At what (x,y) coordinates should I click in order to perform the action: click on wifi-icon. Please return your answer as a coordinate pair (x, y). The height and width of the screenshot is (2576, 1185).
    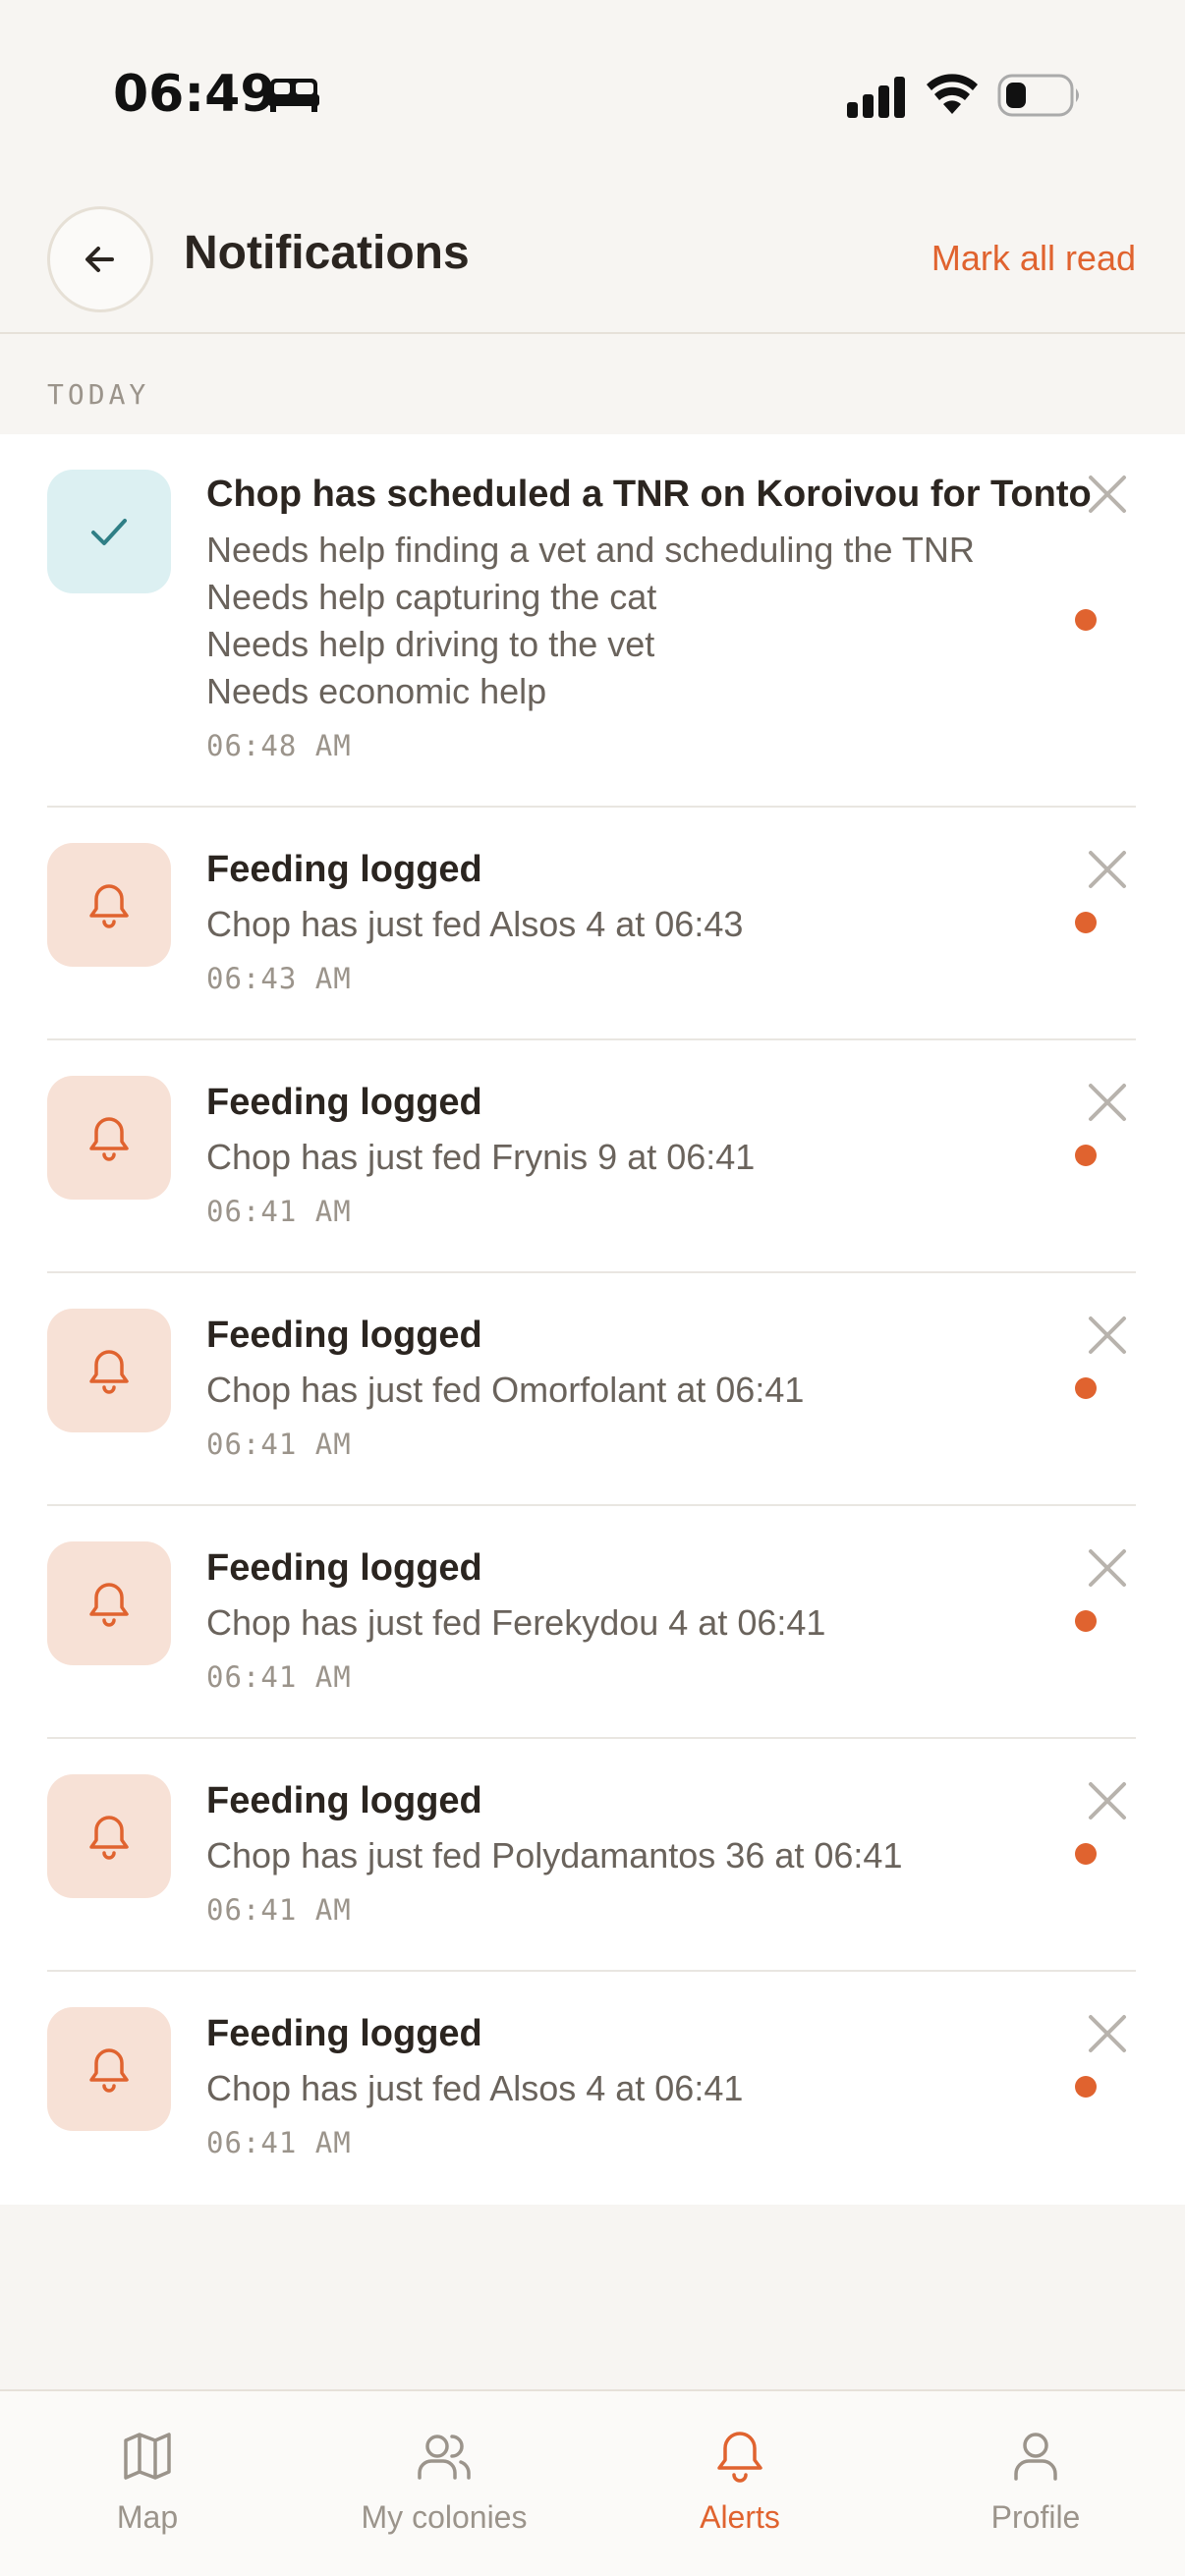
    Looking at the image, I should click on (953, 94).